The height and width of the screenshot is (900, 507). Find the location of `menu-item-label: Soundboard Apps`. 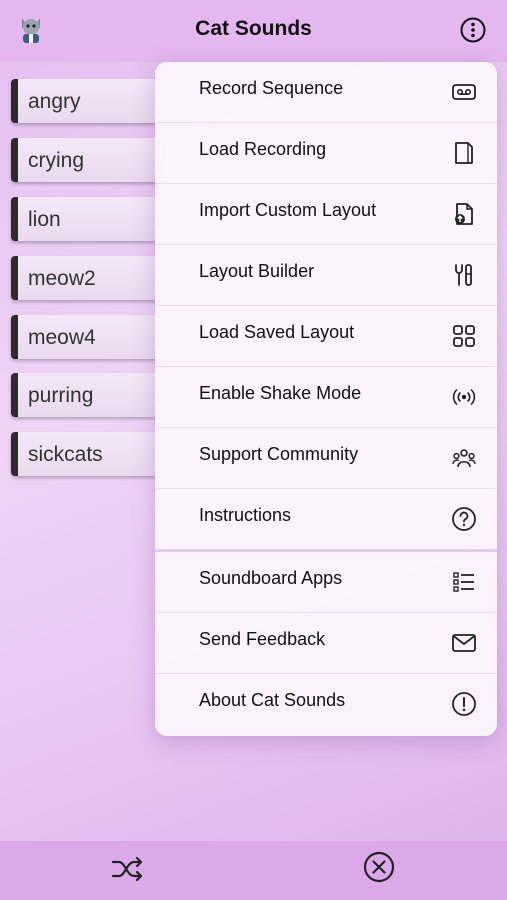

menu-item-label: Soundboard Apps is located at coordinates (271, 578).